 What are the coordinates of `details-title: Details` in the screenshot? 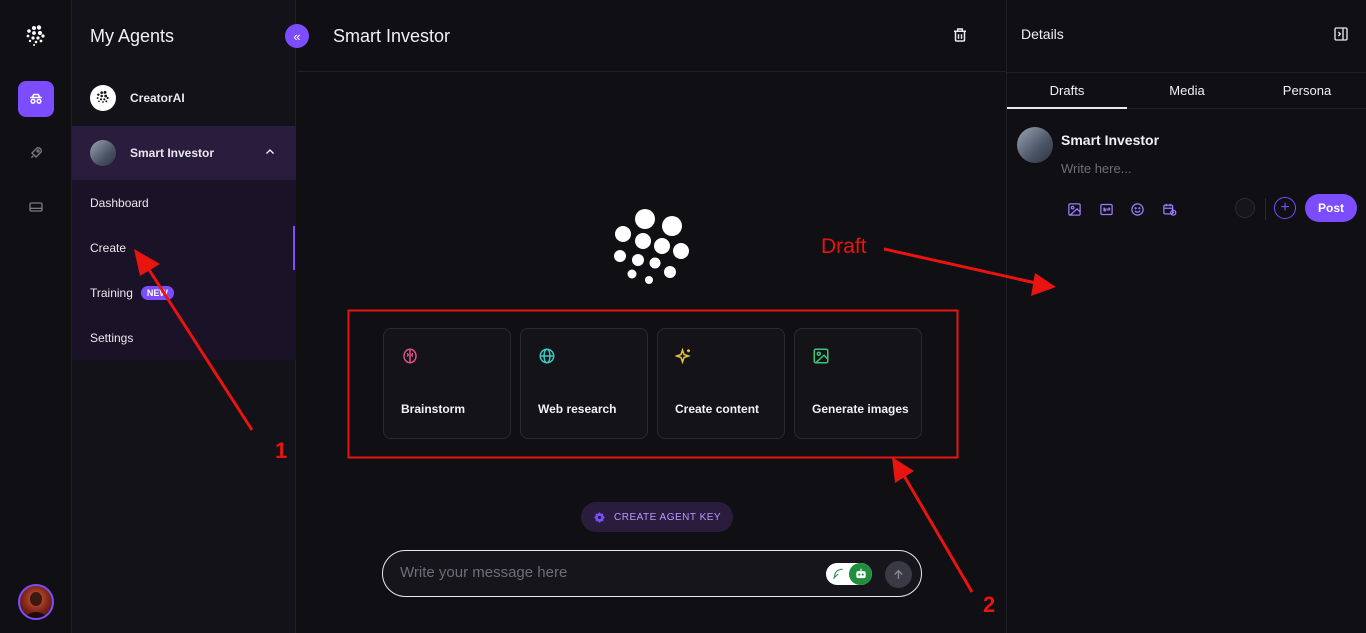 It's located at (1042, 34).